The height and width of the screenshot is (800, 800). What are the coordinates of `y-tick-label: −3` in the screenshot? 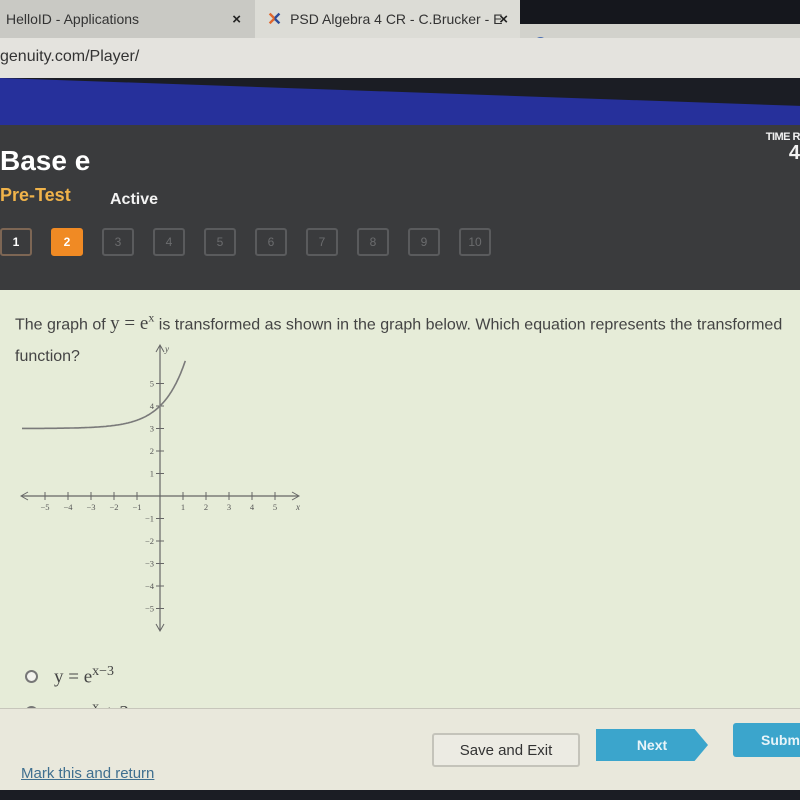 It's located at (149, 564).